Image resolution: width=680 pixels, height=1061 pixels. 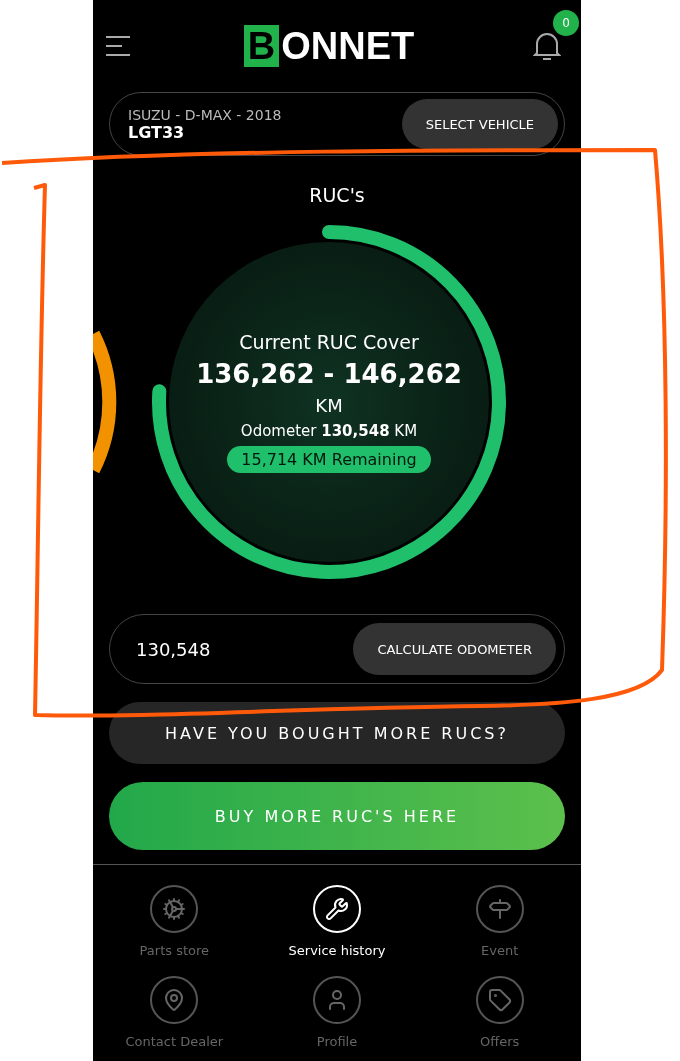 What do you see at coordinates (499, 909) in the screenshot?
I see `signpost-icon` at bounding box center [499, 909].